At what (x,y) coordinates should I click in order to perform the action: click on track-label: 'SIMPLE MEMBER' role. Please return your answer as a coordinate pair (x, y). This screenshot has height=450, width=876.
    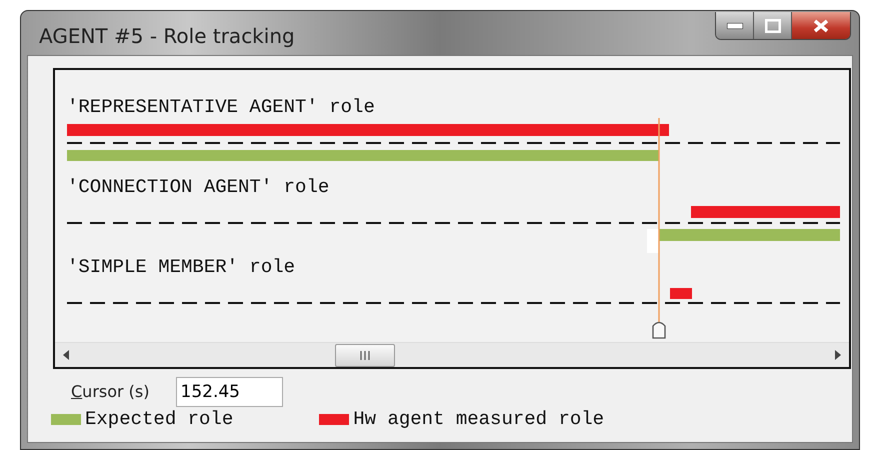
    Looking at the image, I should click on (181, 267).